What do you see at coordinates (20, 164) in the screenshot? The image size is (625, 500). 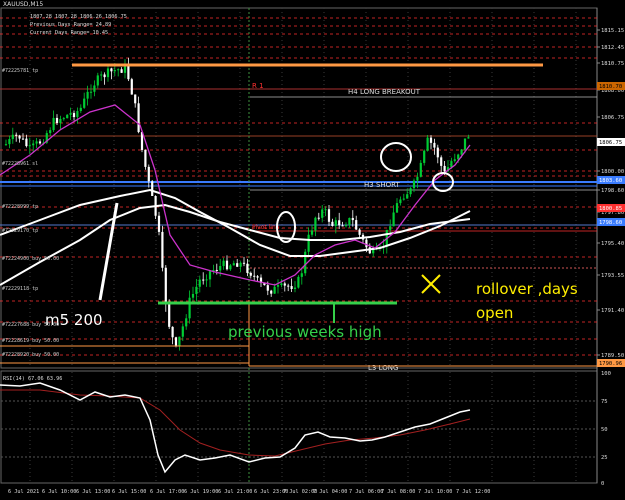 I see `trade-label: #72228961 sl` at bounding box center [20, 164].